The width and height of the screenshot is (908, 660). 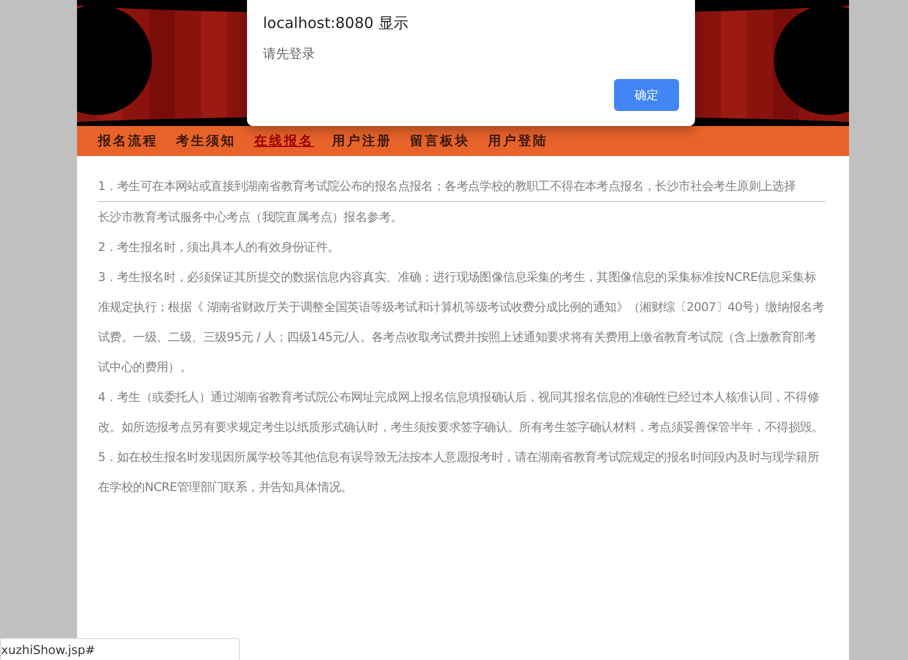 What do you see at coordinates (646, 95) in the screenshot?
I see `ok-button: 确定` at bounding box center [646, 95].